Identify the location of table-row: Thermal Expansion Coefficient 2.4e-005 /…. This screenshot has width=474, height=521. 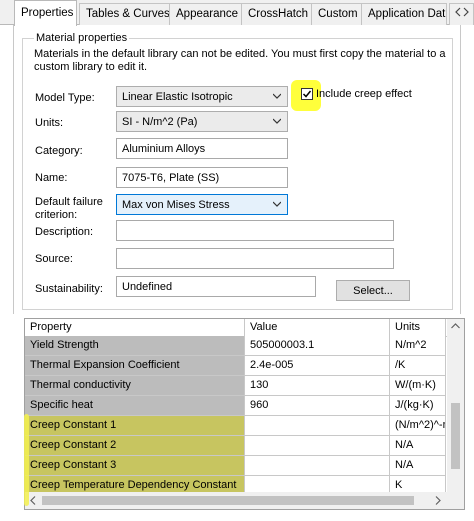
(235, 366).